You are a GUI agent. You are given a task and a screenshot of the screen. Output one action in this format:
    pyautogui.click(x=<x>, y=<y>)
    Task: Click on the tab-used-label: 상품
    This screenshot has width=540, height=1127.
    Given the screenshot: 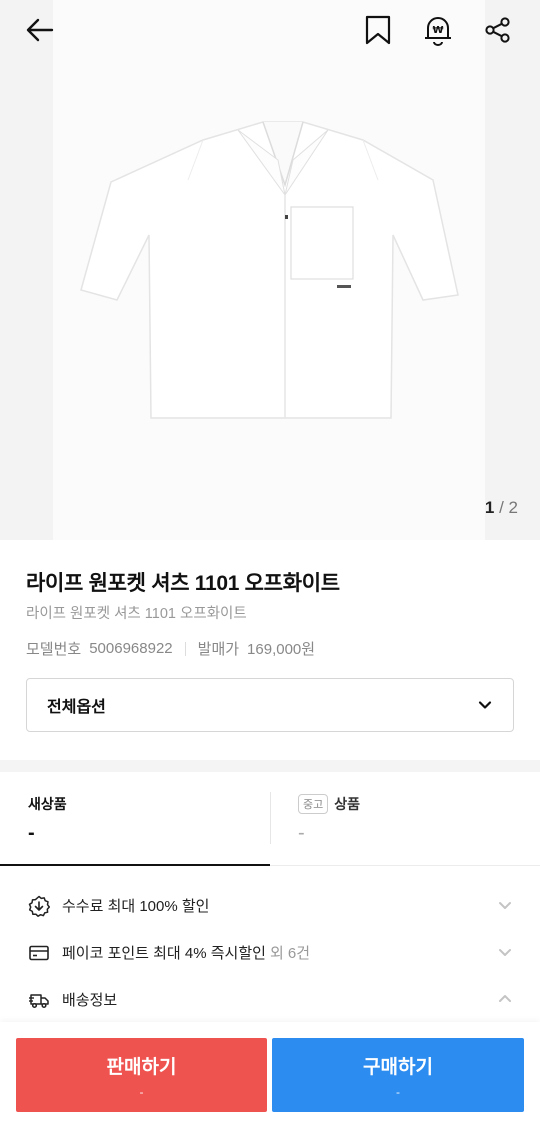 What is the action you would take?
    pyautogui.click(x=347, y=804)
    